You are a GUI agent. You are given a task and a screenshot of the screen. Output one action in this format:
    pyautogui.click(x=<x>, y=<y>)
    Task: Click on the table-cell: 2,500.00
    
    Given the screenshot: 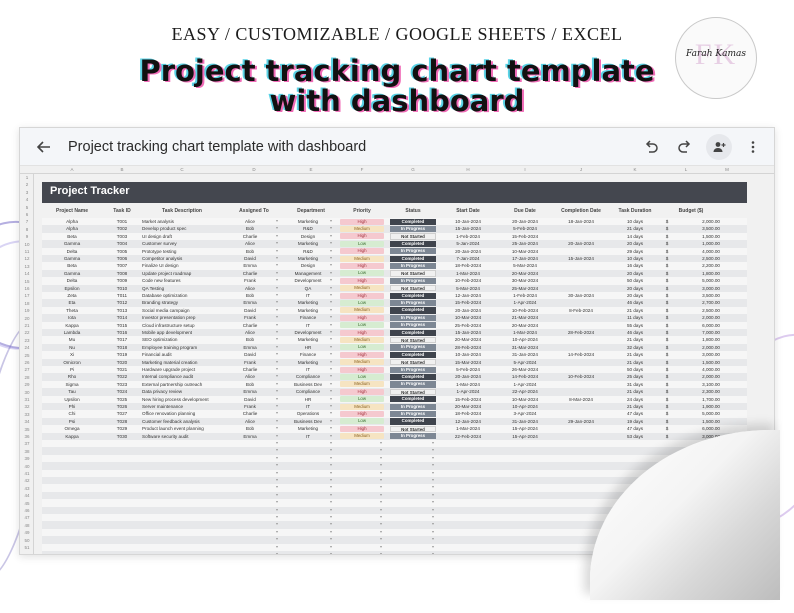 What is the action you would take?
    pyautogui.click(x=697, y=258)
    